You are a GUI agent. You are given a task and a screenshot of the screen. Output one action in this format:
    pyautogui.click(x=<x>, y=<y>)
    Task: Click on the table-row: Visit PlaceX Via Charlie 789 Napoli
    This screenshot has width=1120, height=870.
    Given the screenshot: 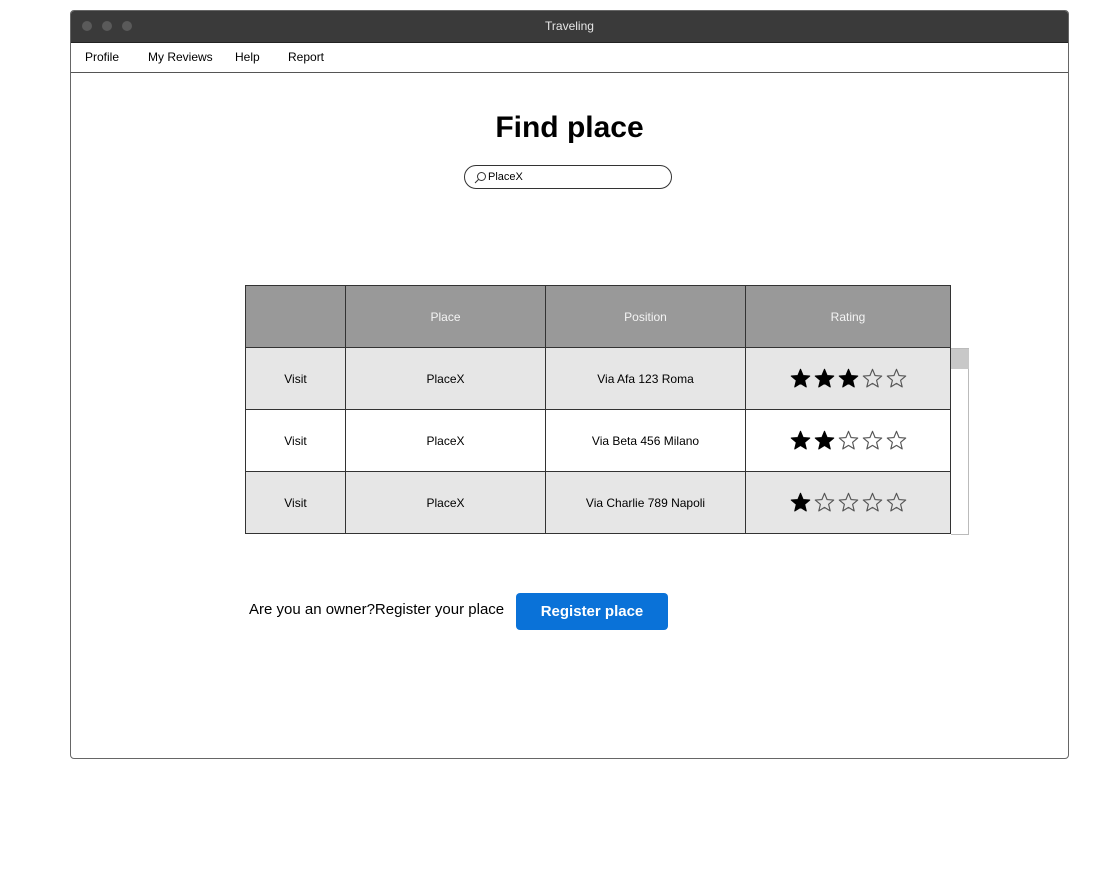 What is the action you would take?
    pyautogui.click(x=598, y=502)
    